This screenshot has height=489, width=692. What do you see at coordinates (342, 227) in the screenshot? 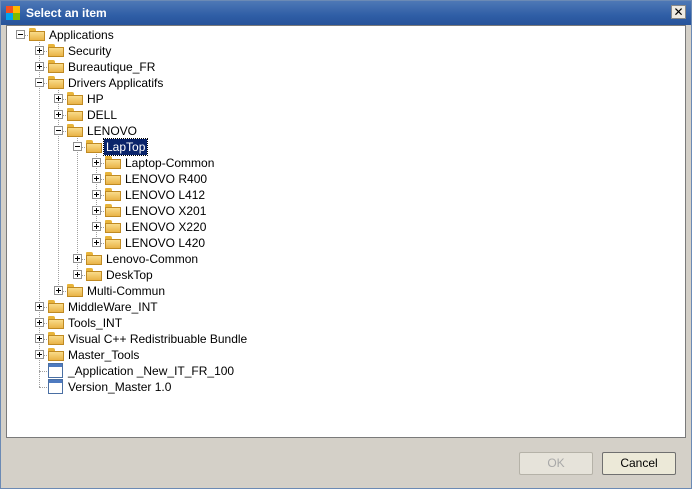
I see `tree-node: LENOVO X220` at bounding box center [342, 227].